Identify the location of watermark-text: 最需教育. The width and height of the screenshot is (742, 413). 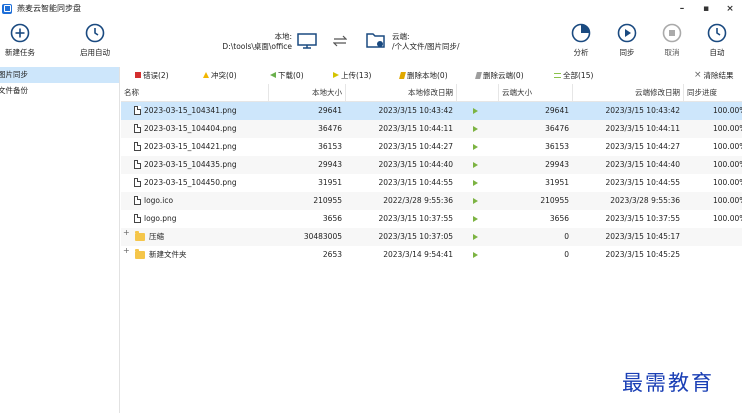
(668, 383).